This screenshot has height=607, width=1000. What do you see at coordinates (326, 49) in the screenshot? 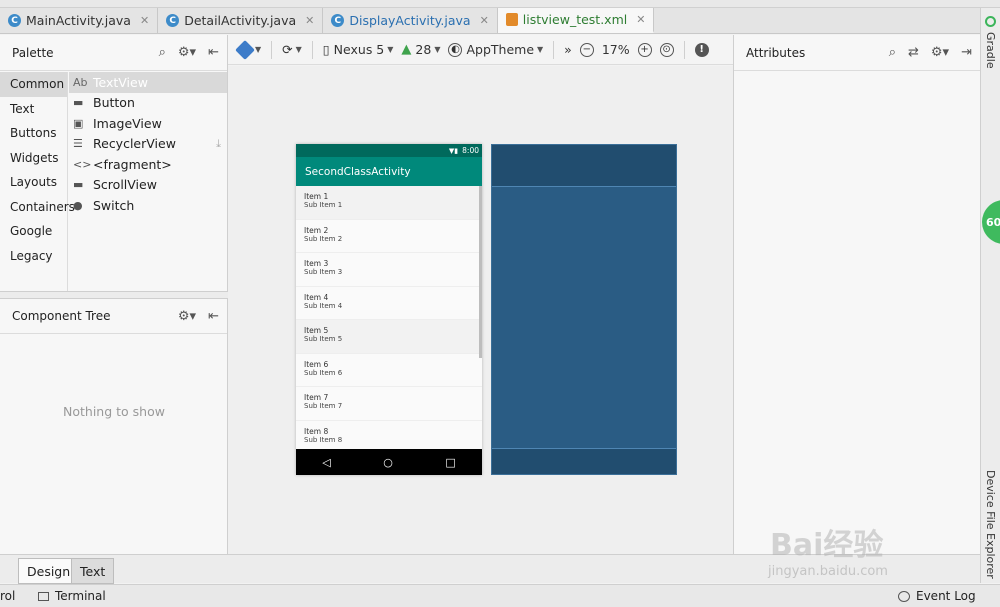
I see `phone-icon: ▯` at bounding box center [326, 49].